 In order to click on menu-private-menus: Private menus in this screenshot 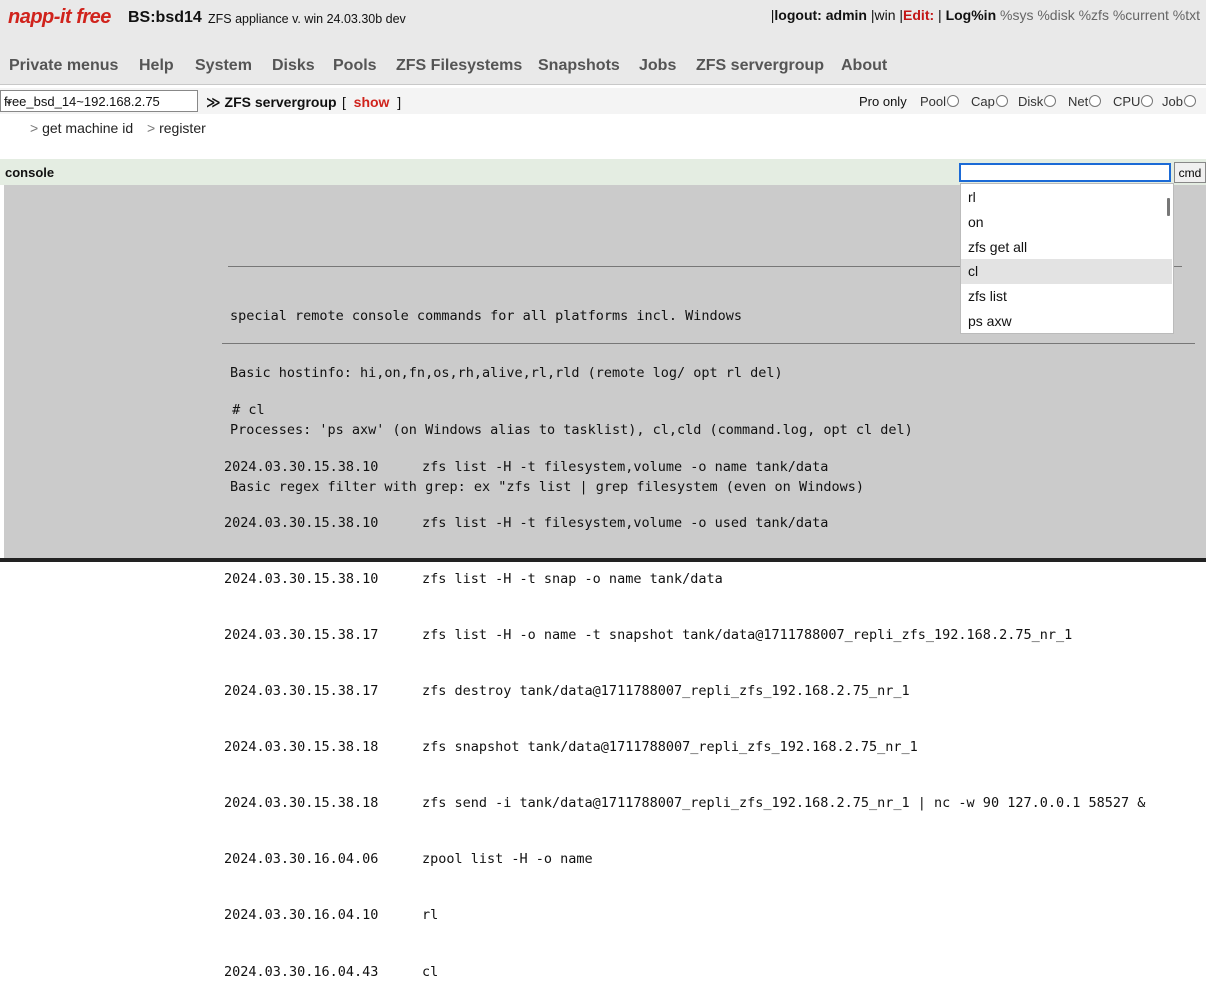, I will do `click(63, 66)`.